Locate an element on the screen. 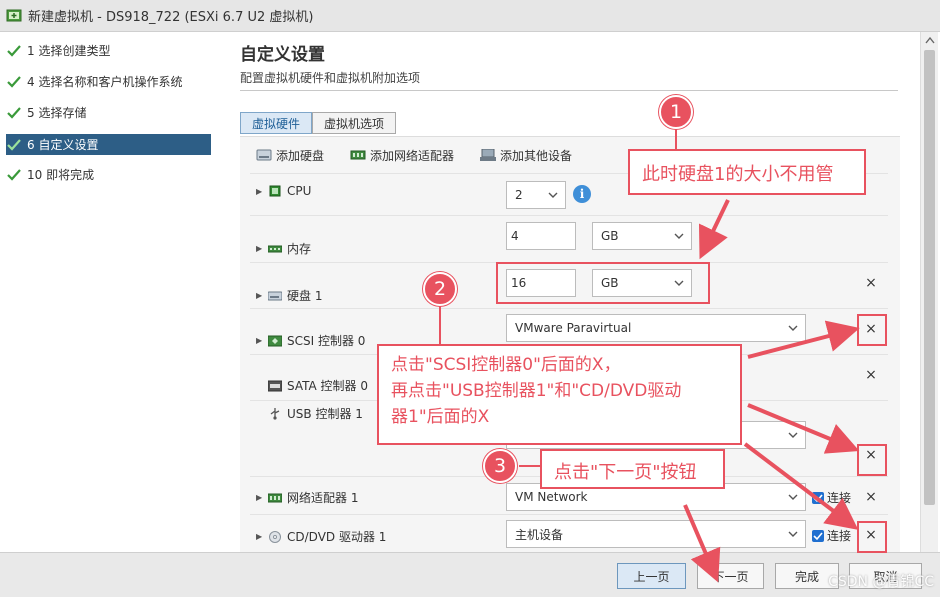 The width and height of the screenshot is (940, 597). network-adapter-row: ▶ 网络适配器 1 VM Network 连接 × is located at coordinates (569, 495).